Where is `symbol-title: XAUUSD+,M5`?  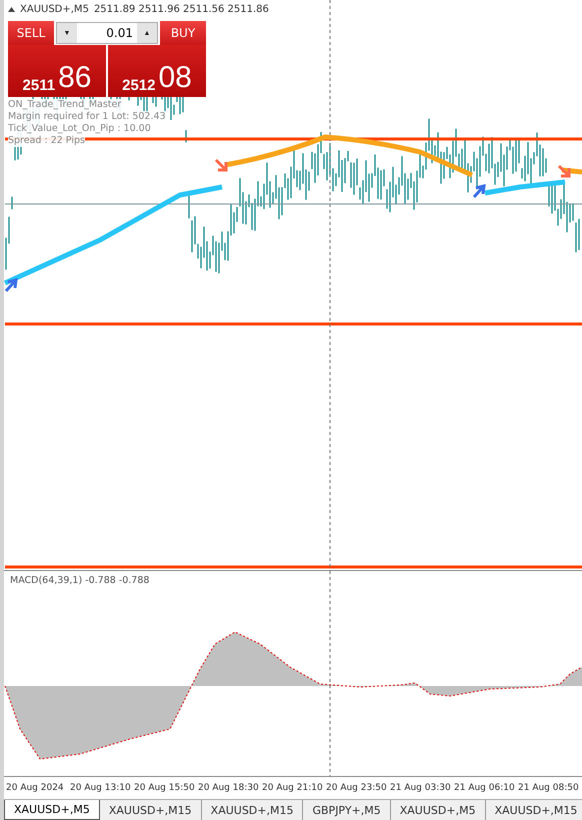
symbol-title: XAUUSD+,M5 is located at coordinates (54, 9).